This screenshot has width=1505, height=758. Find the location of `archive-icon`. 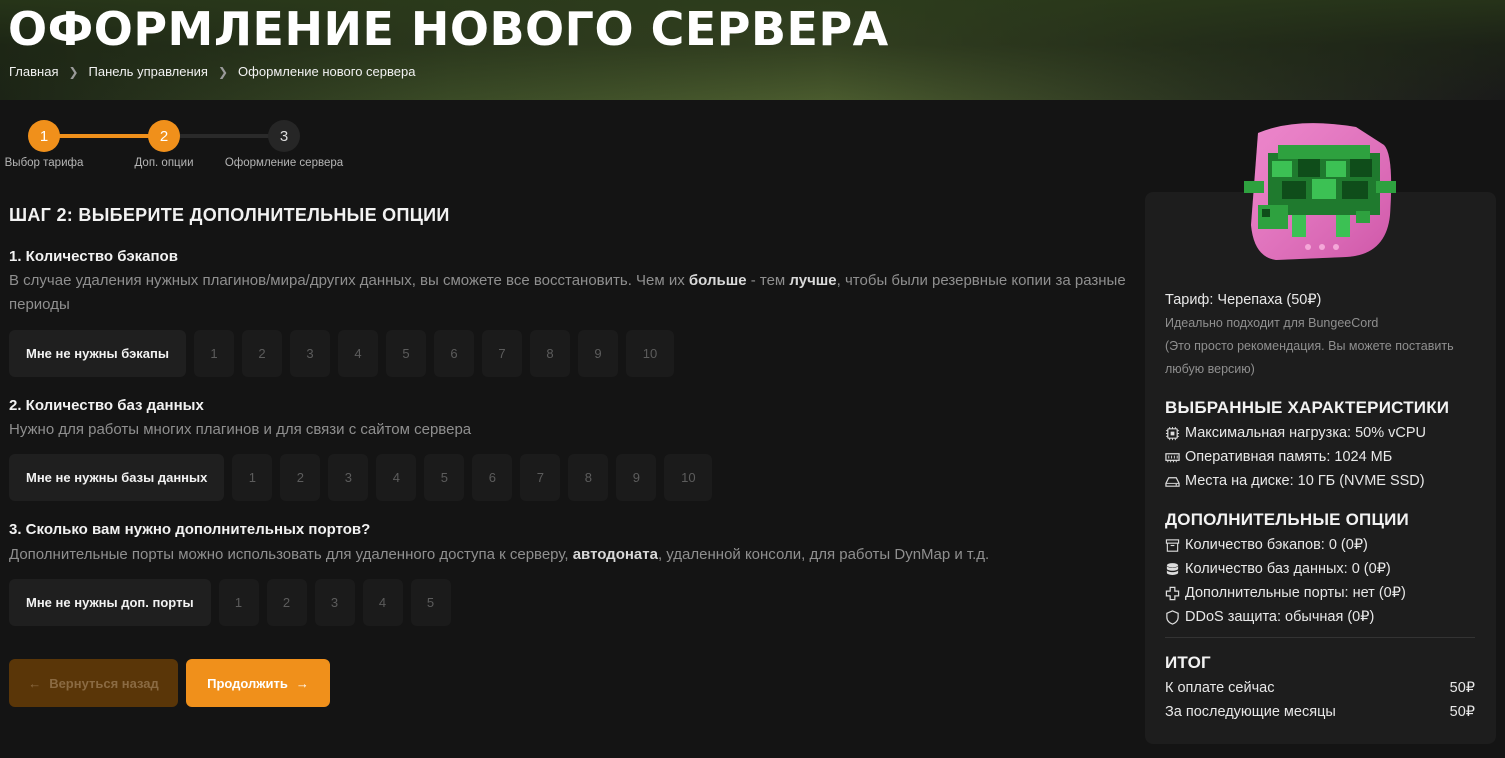

archive-icon is located at coordinates (1172, 545).